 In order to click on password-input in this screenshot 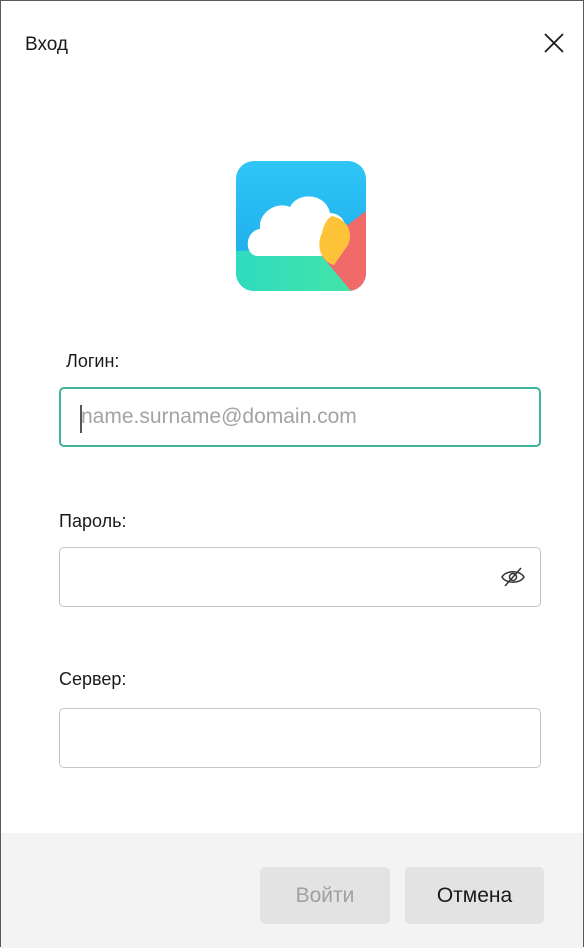, I will do `click(300, 577)`.